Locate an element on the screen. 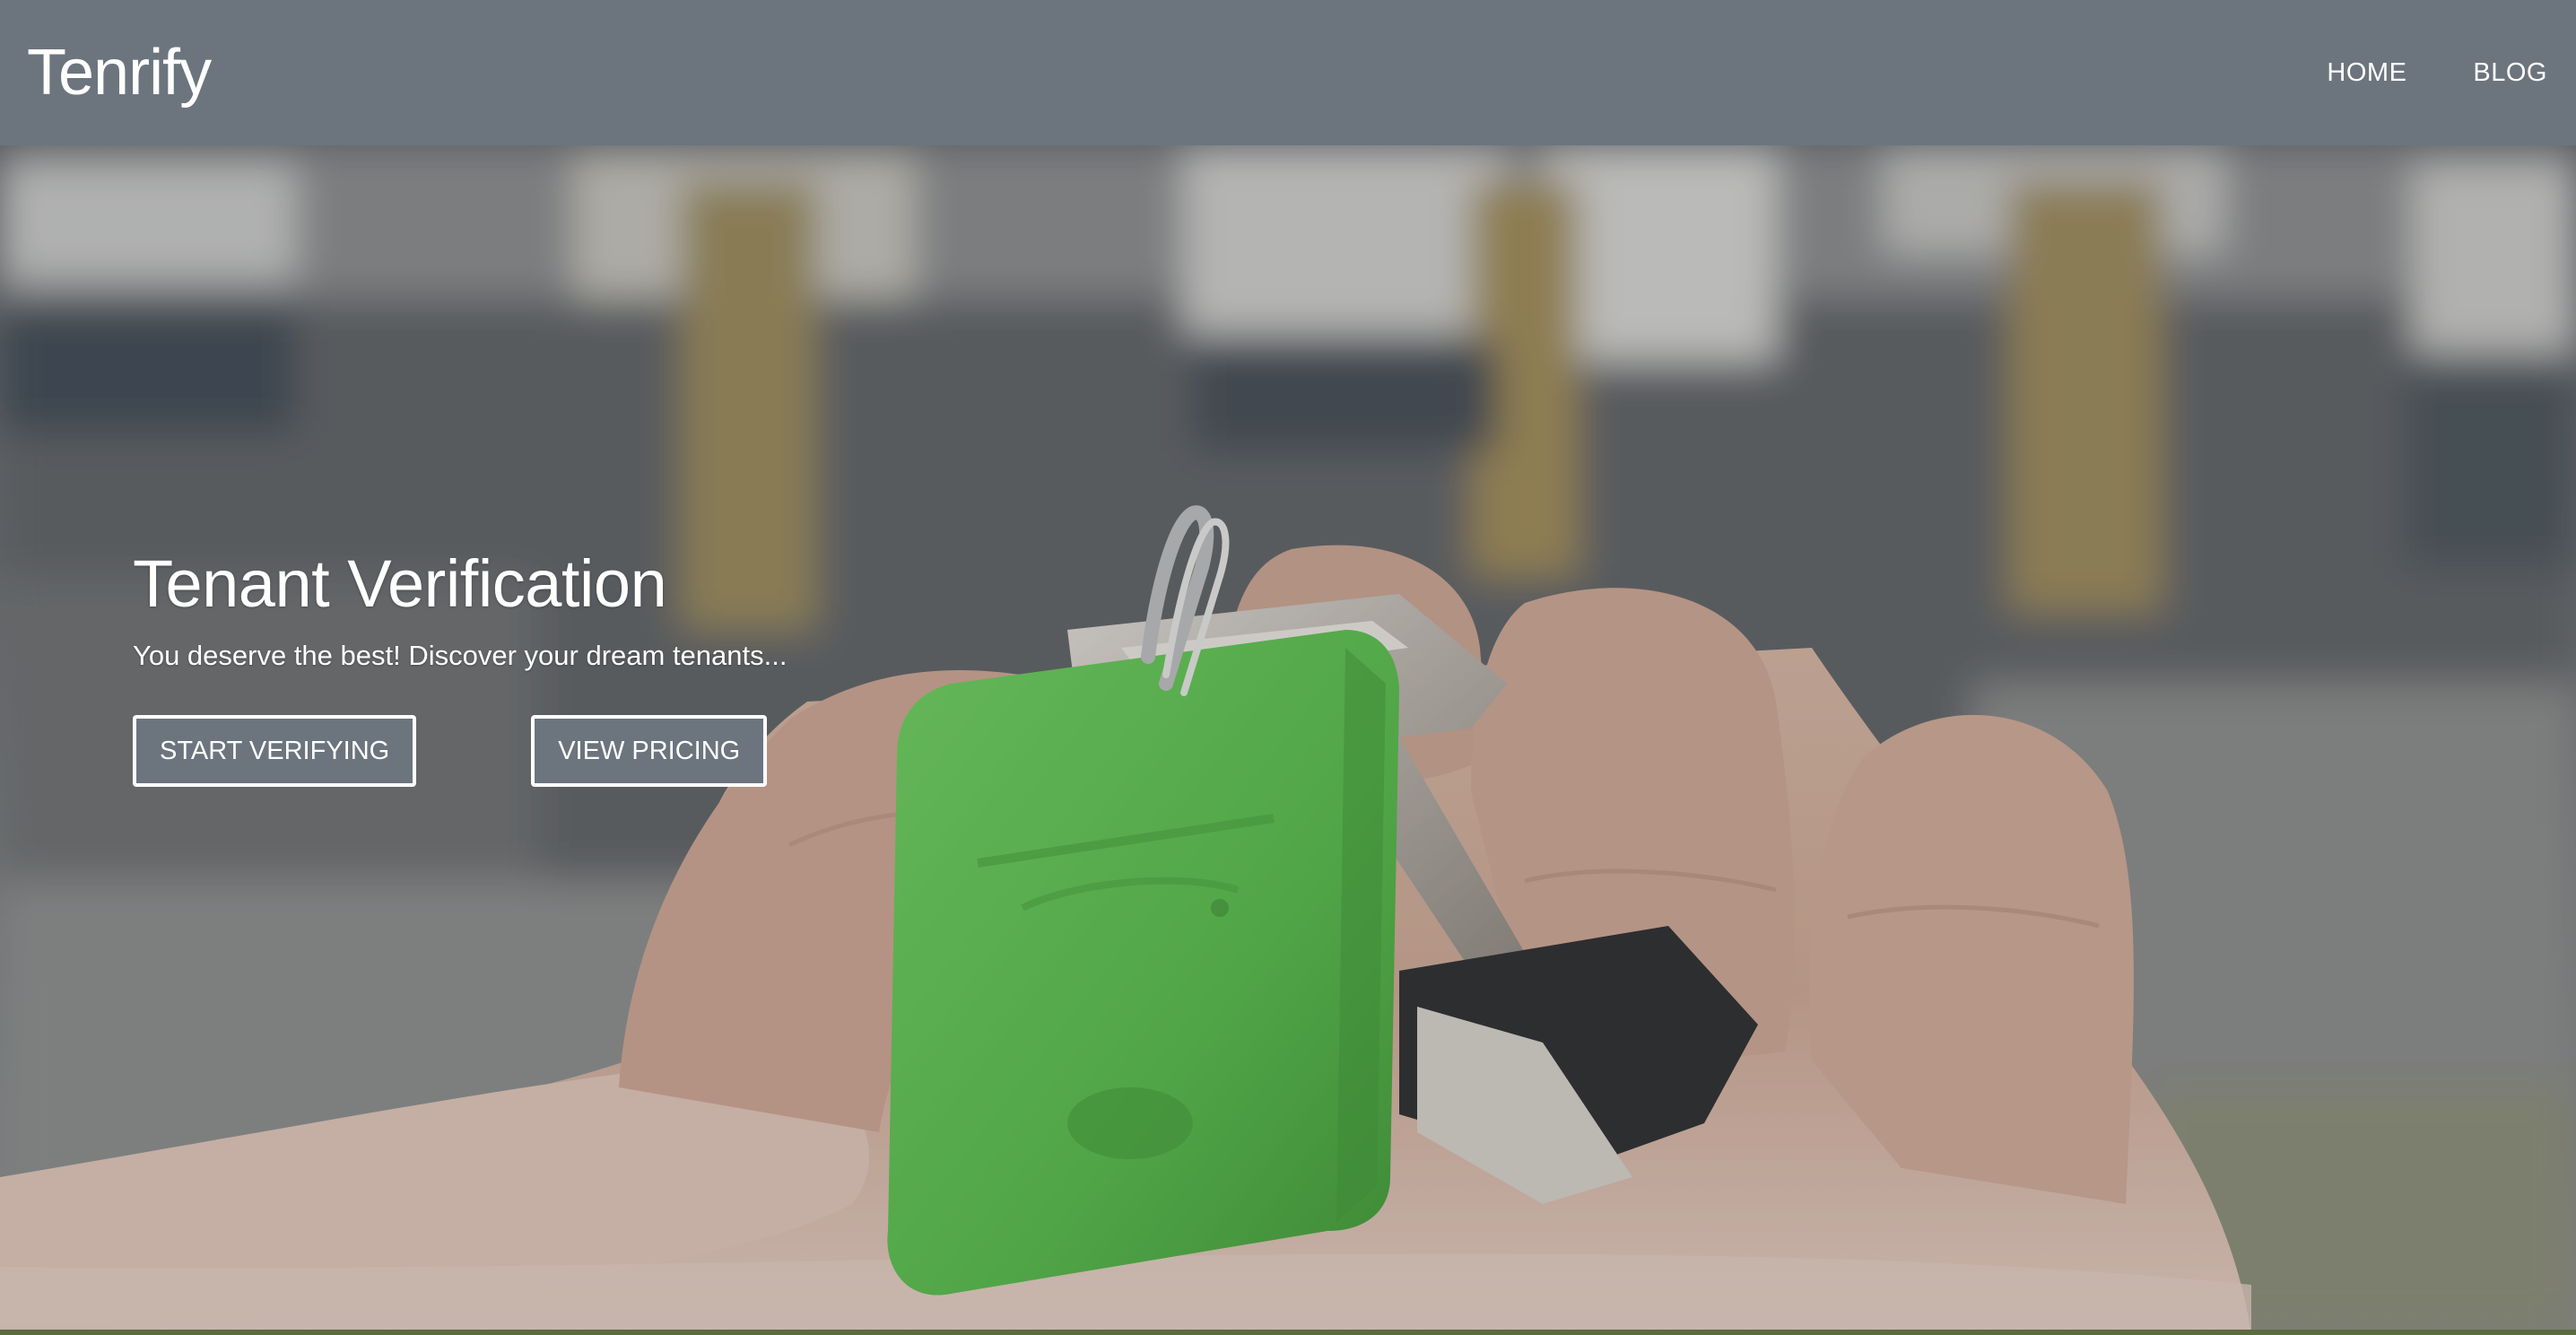 The height and width of the screenshot is (1335, 2576). nav-link-home: HOME is located at coordinates (2366, 73).